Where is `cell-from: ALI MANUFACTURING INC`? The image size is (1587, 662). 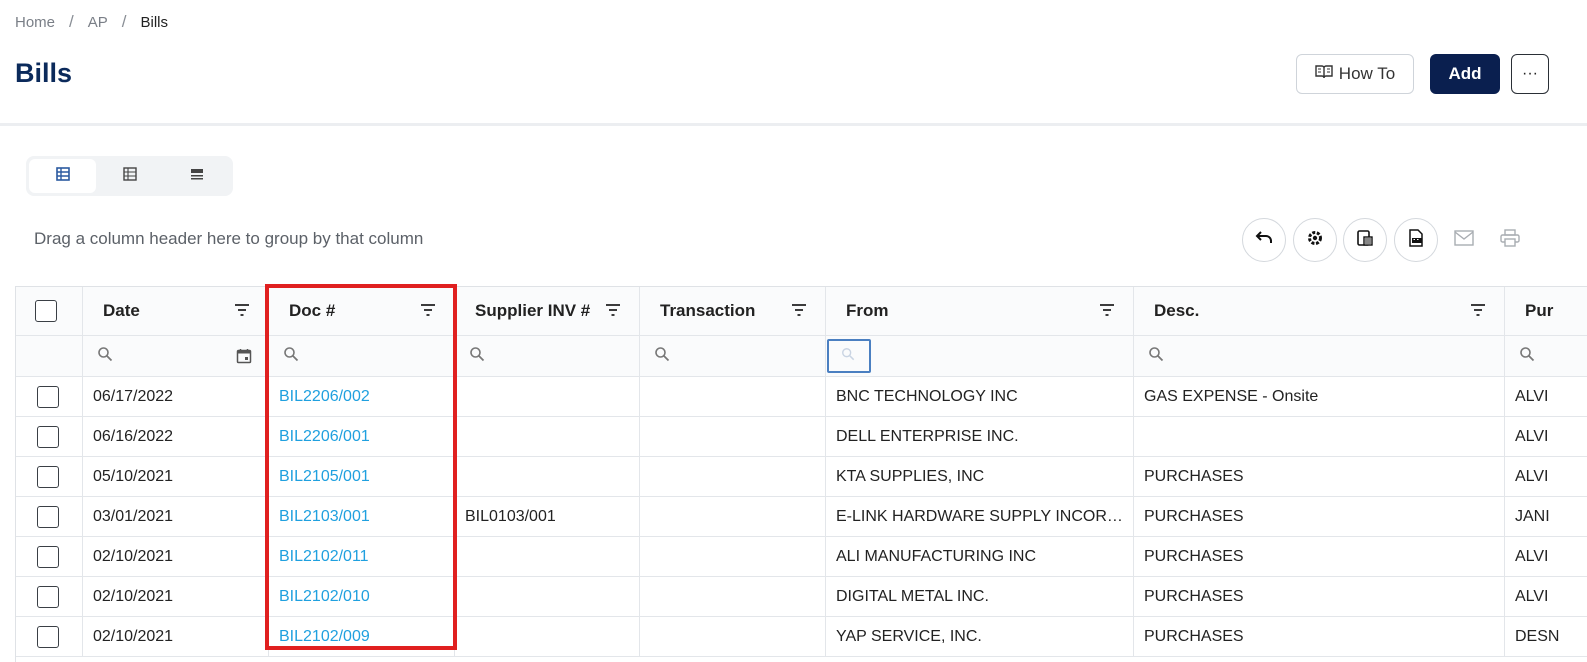 cell-from: ALI MANUFACTURING INC is located at coordinates (980, 556).